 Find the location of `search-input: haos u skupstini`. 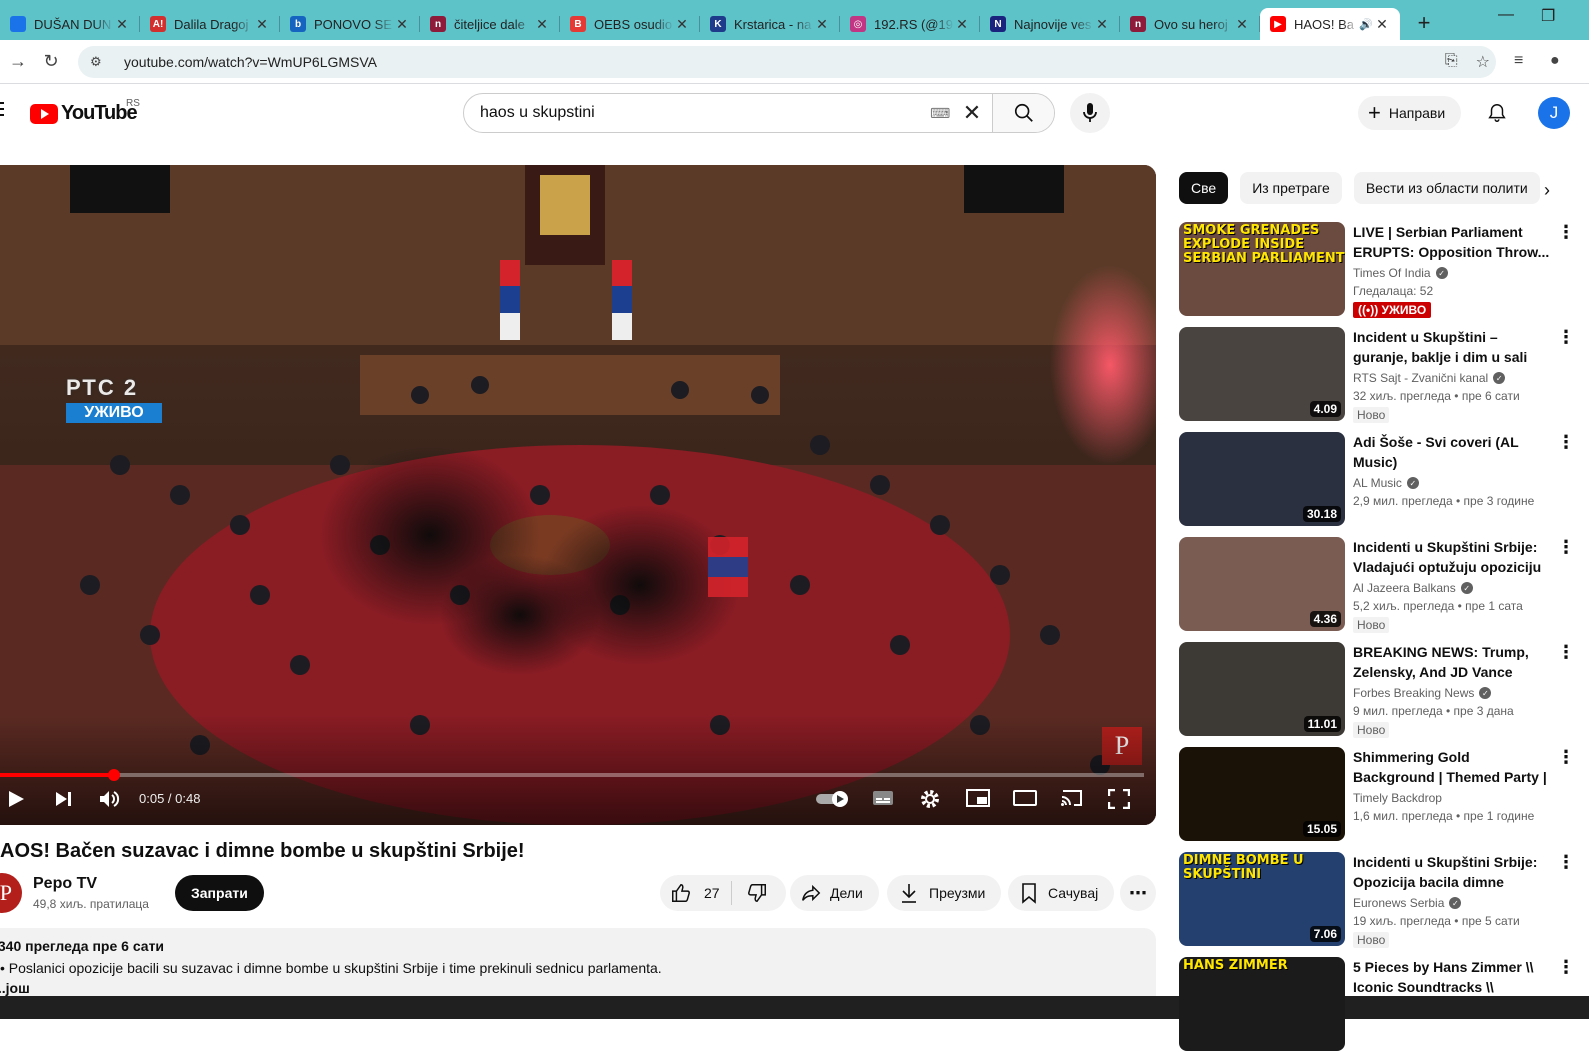

search-input: haos u skupstini is located at coordinates (697, 113).